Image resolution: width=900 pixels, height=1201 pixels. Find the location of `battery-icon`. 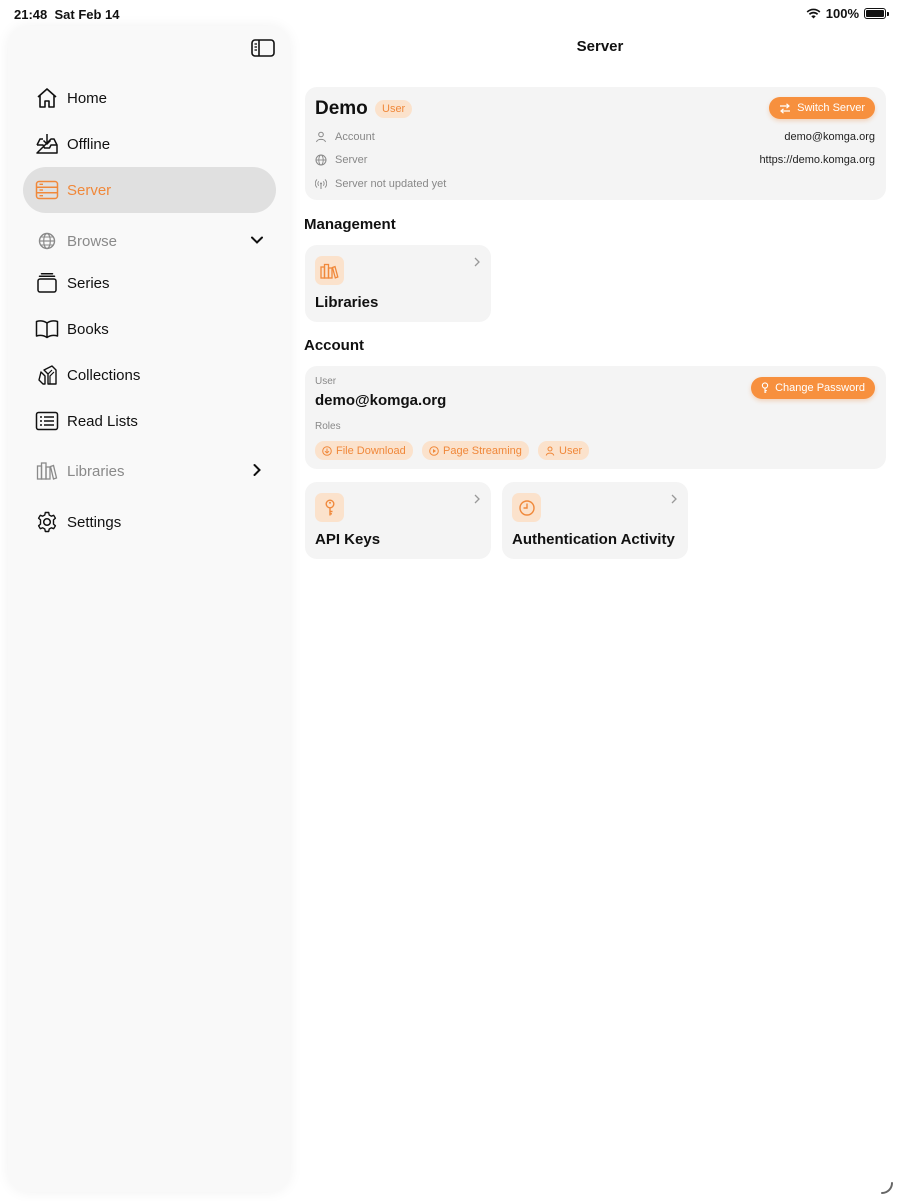

battery-icon is located at coordinates (876, 13).